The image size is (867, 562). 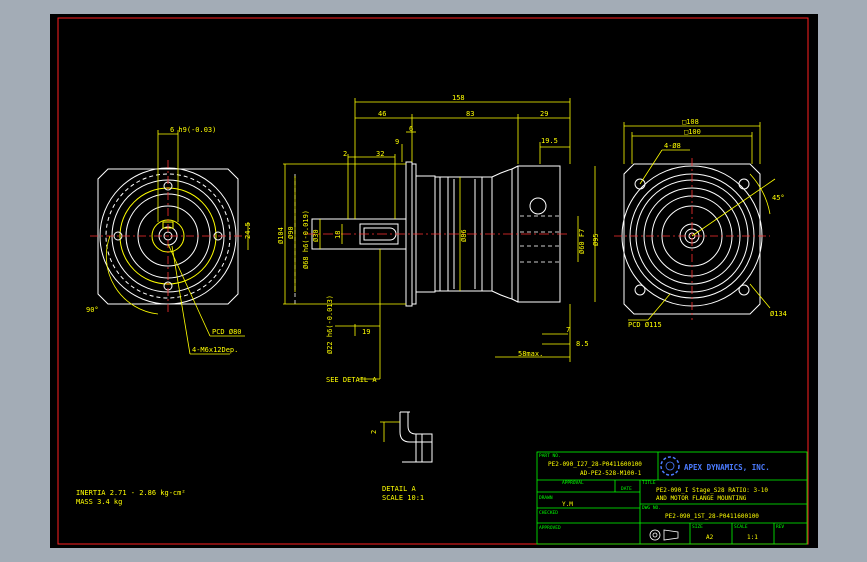 What do you see at coordinates (778, 314) in the screenshot?
I see `rear-dia-134: Ø134` at bounding box center [778, 314].